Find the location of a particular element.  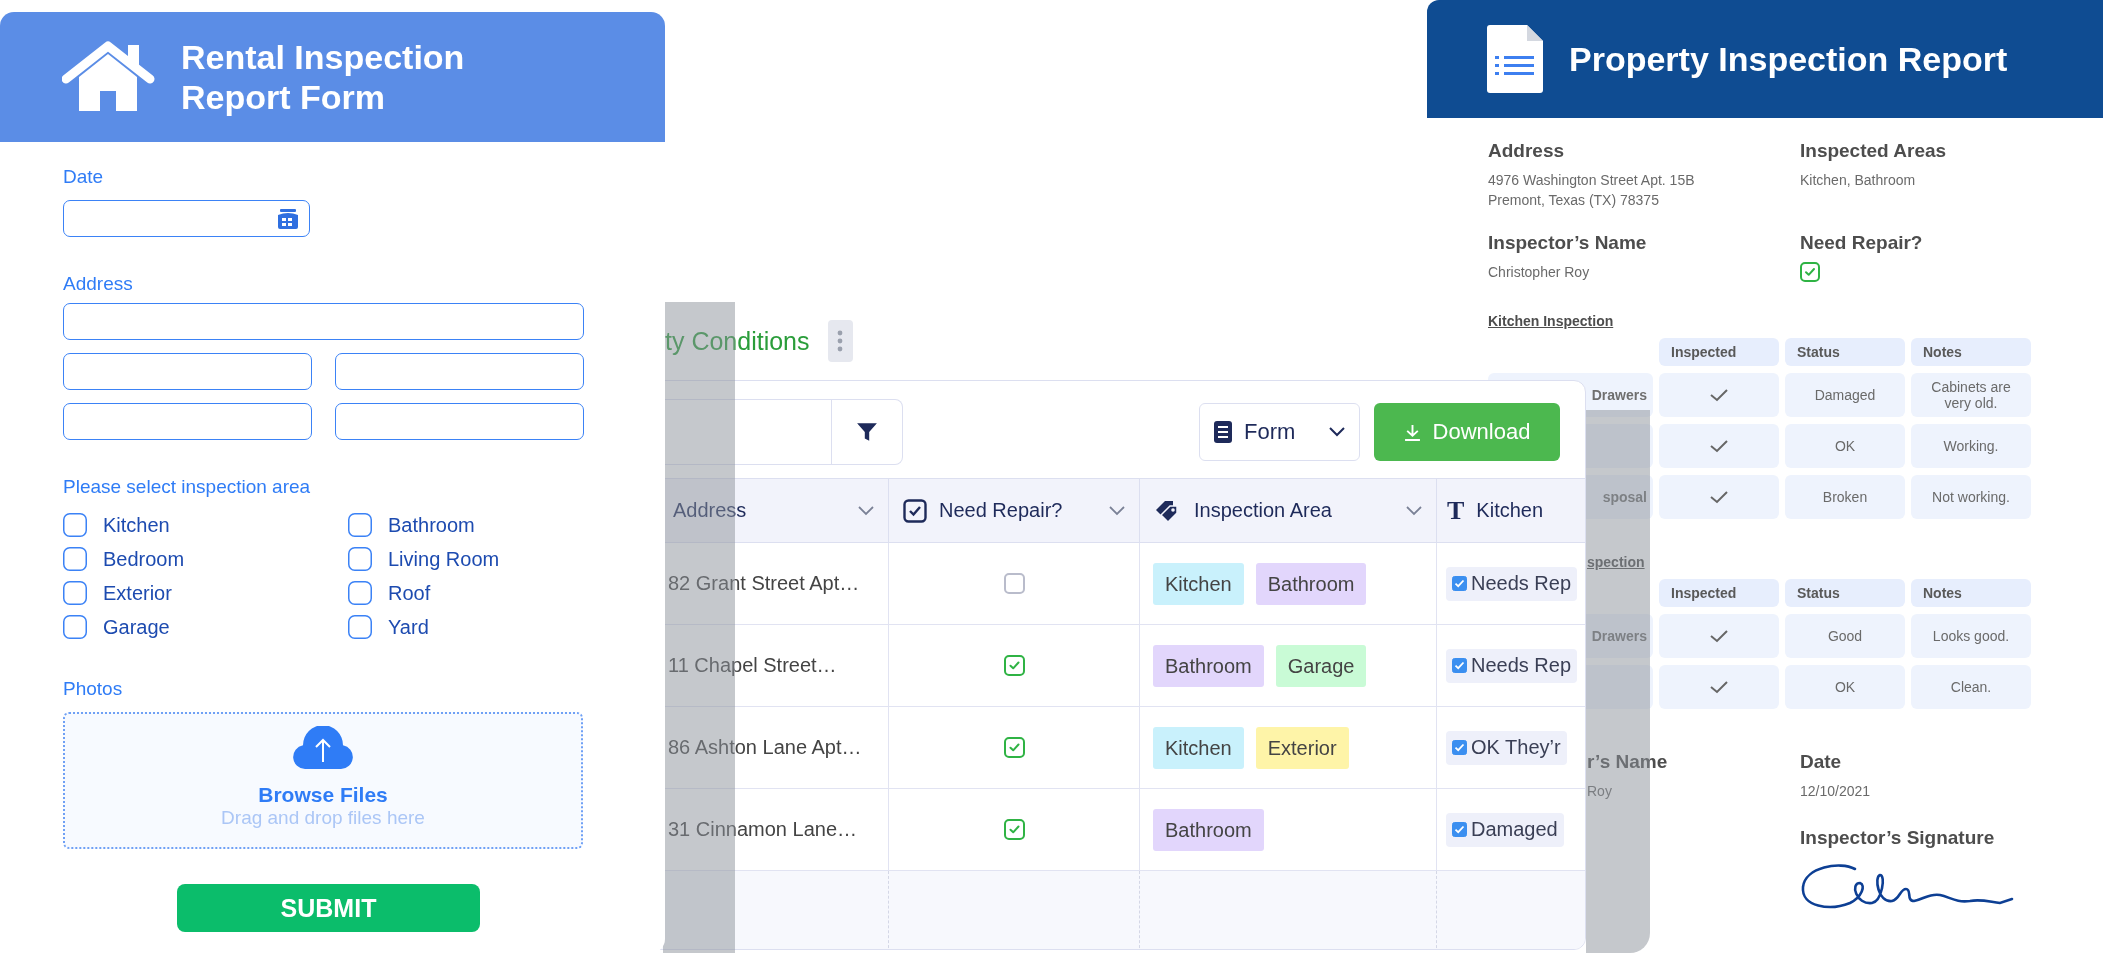

table-cell: Cabinets are very old. is located at coordinates (1971, 395).